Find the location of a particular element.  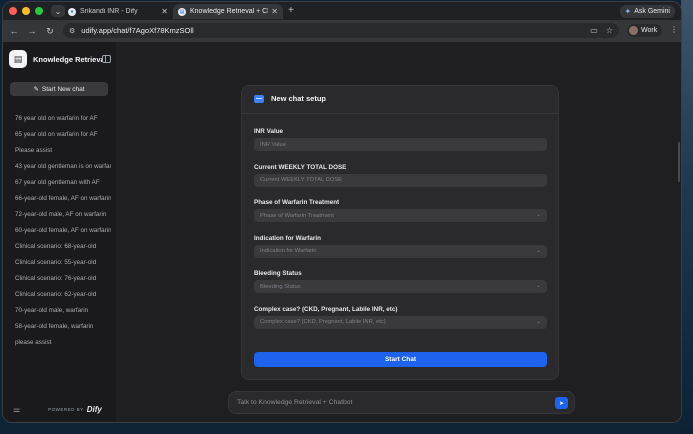

back-arrow-icon: ← is located at coordinates (14, 31).